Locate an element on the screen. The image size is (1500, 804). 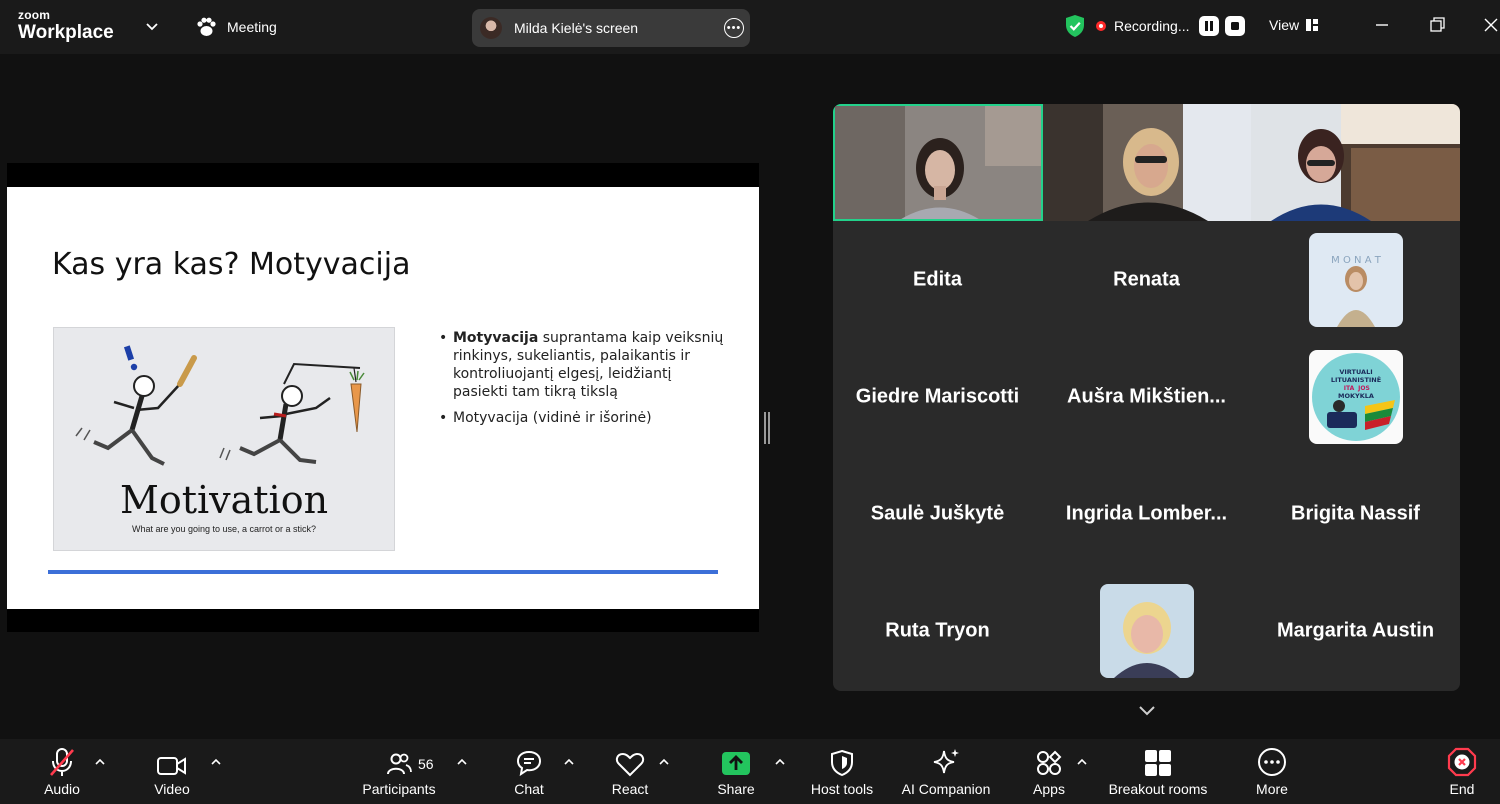
screen-share-indicator: Milda Kielė's screen ••• is located at coordinates (611, 28).